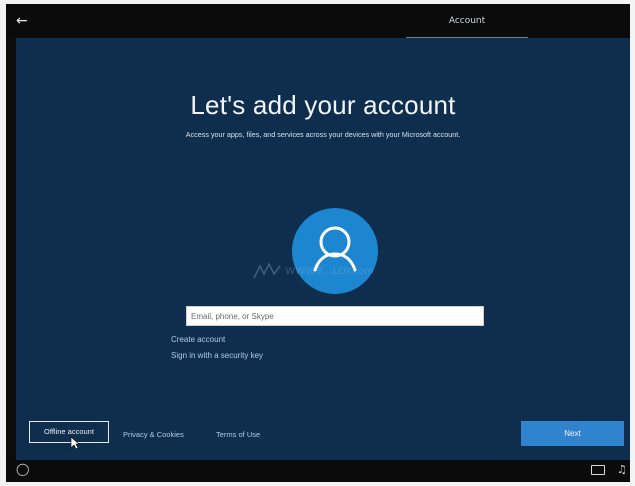 The image size is (635, 486). Describe the element at coordinates (329, 271) in the screenshot. I see `watermark-text: WWW.E...LOY.com` at that location.